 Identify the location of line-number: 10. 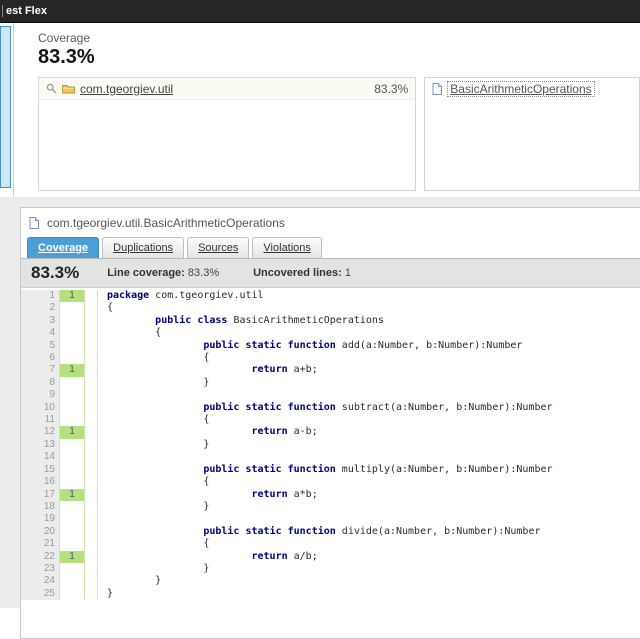
(40, 408).